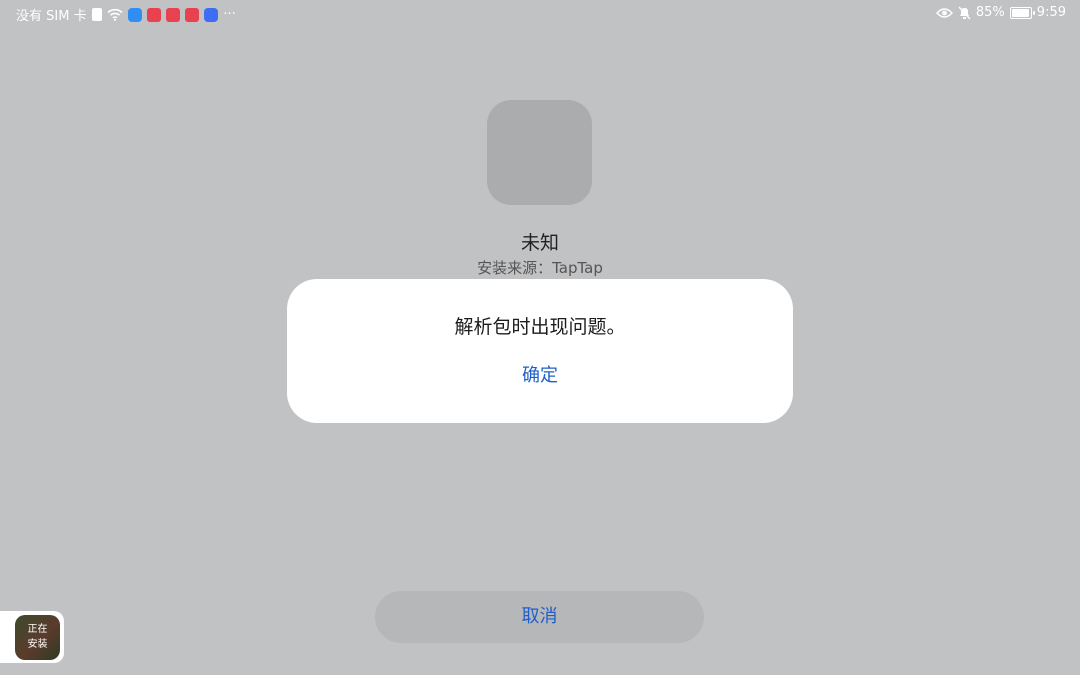 The image size is (1080, 675). I want to click on installing-label-line2: 安装, so click(37, 644).